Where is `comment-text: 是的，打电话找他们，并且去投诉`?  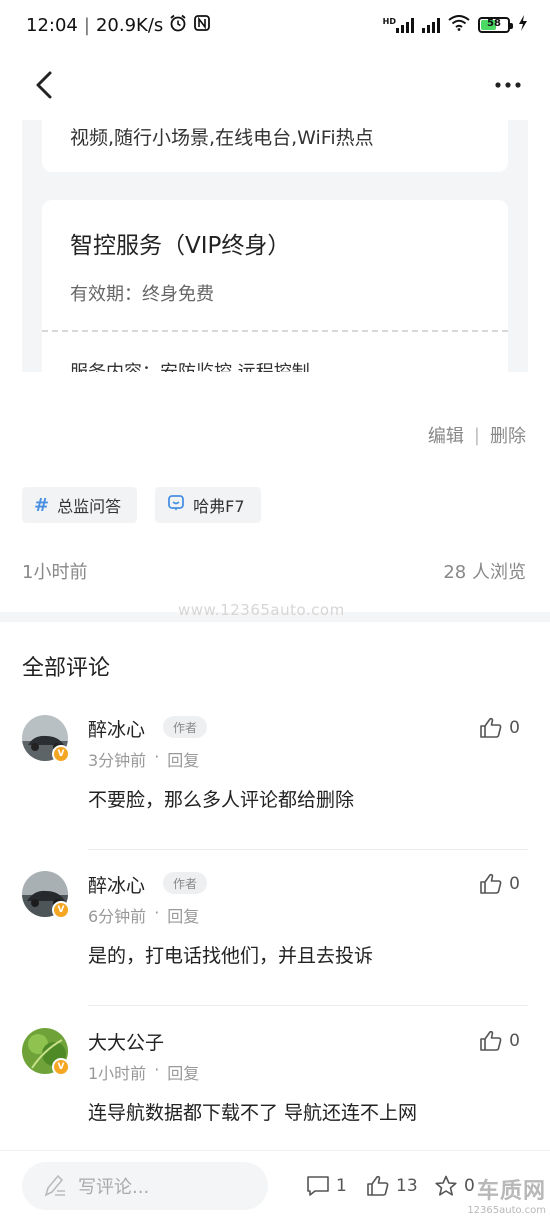 comment-text: 是的，打电话找他们，并且去投诉 is located at coordinates (231, 956).